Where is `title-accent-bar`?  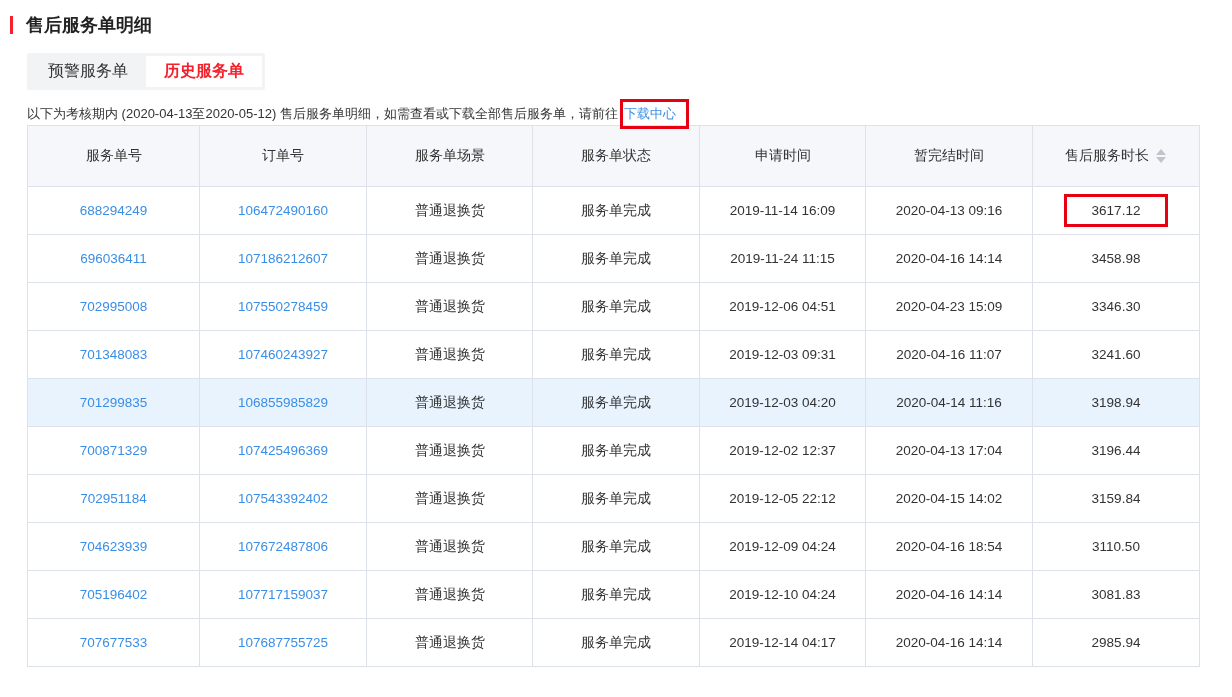
title-accent-bar is located at coordinates (11, 25).